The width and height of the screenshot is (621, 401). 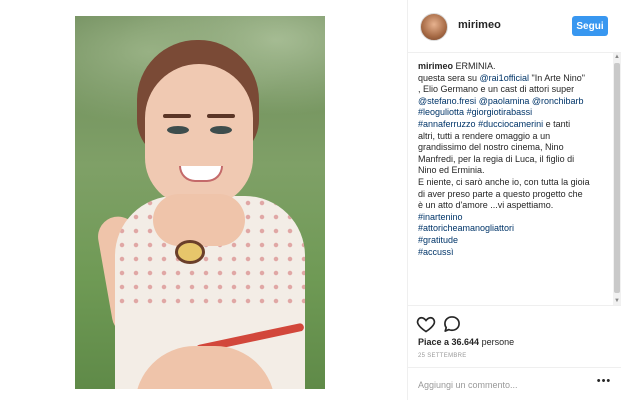 What do you see at coordinates (437, 66) in the screenshot?
I see `caption-author: mirimeo` at bounding box center [437, 66].